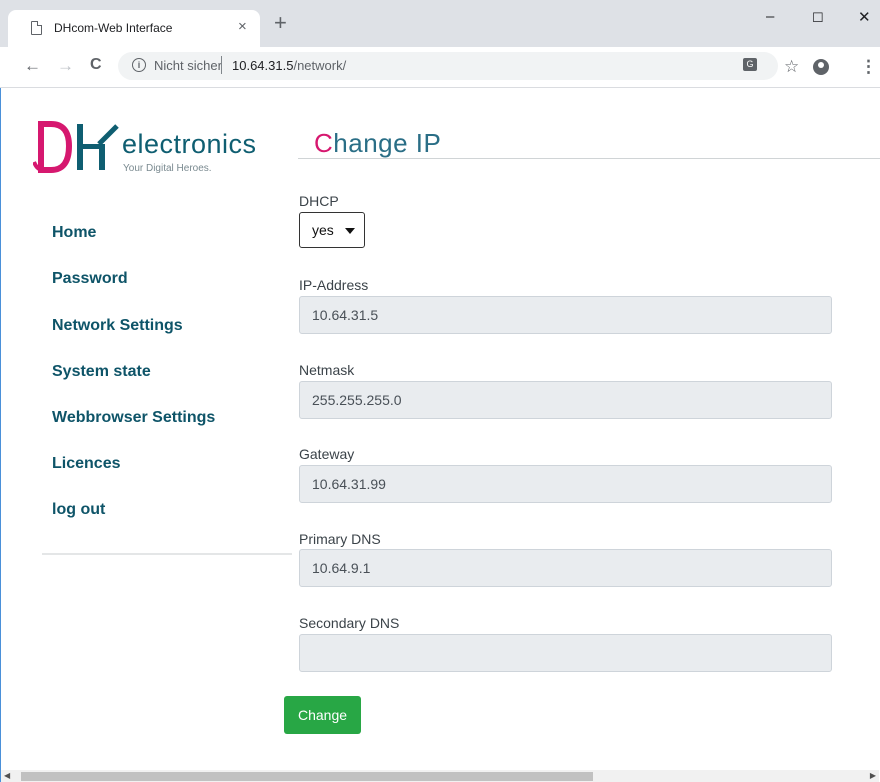 The height and width of the screenshot is (782, 880). I want to click on caret-down-icon, so click(350, 231).